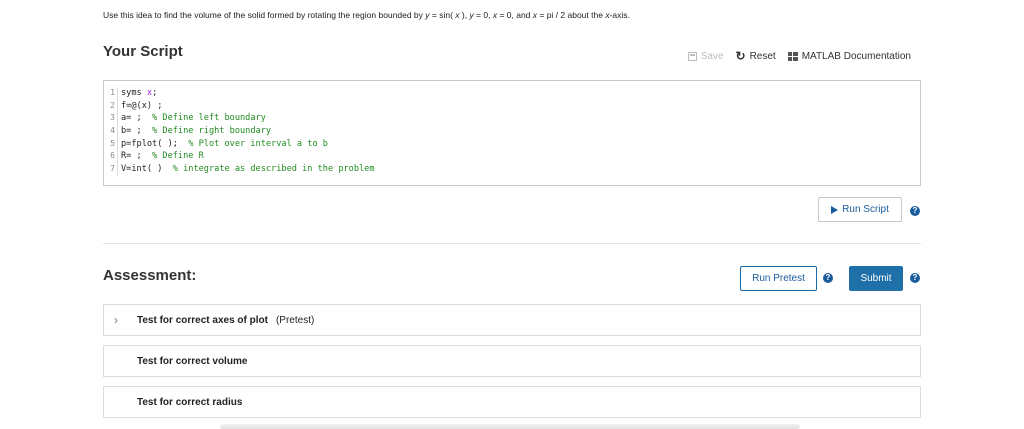 Image resolution: width=1024 pixels, height=429 pixels. What do you see at coordinates (295, 320) in the screenshot?
I see `pretest-tag: (Pretest)` at bounding box center [295, 320].